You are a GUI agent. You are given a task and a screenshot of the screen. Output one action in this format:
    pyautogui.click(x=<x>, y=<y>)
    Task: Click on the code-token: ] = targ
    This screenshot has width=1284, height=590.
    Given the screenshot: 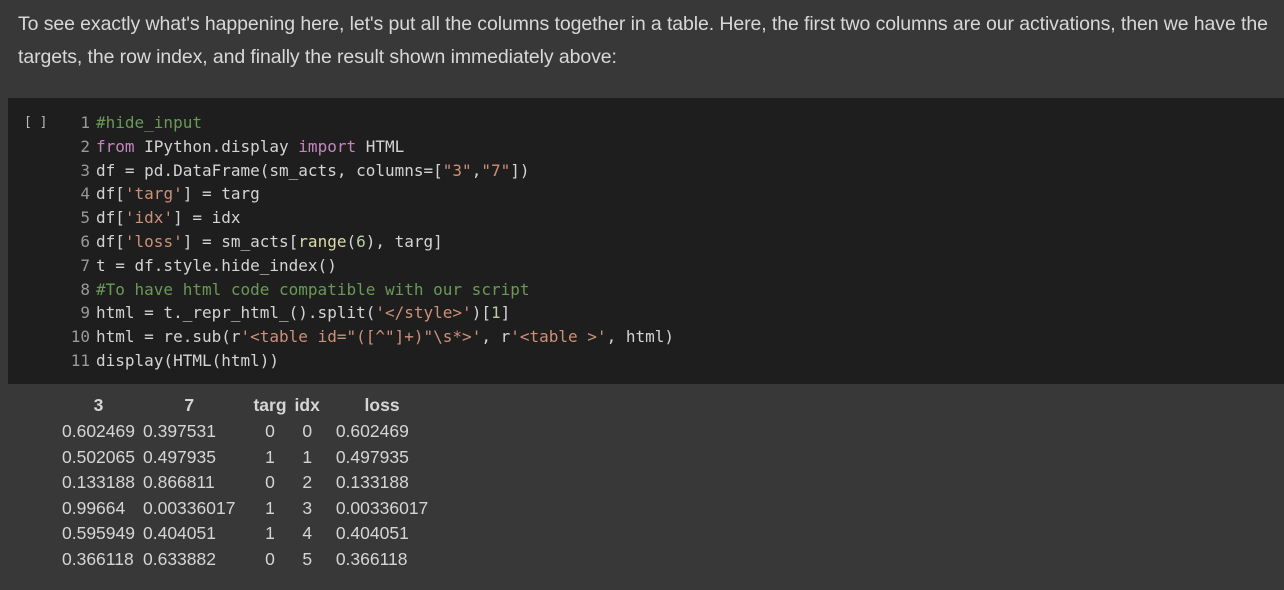 What is the action you would take?
    pyautogui.click(x=221, y=194)
    